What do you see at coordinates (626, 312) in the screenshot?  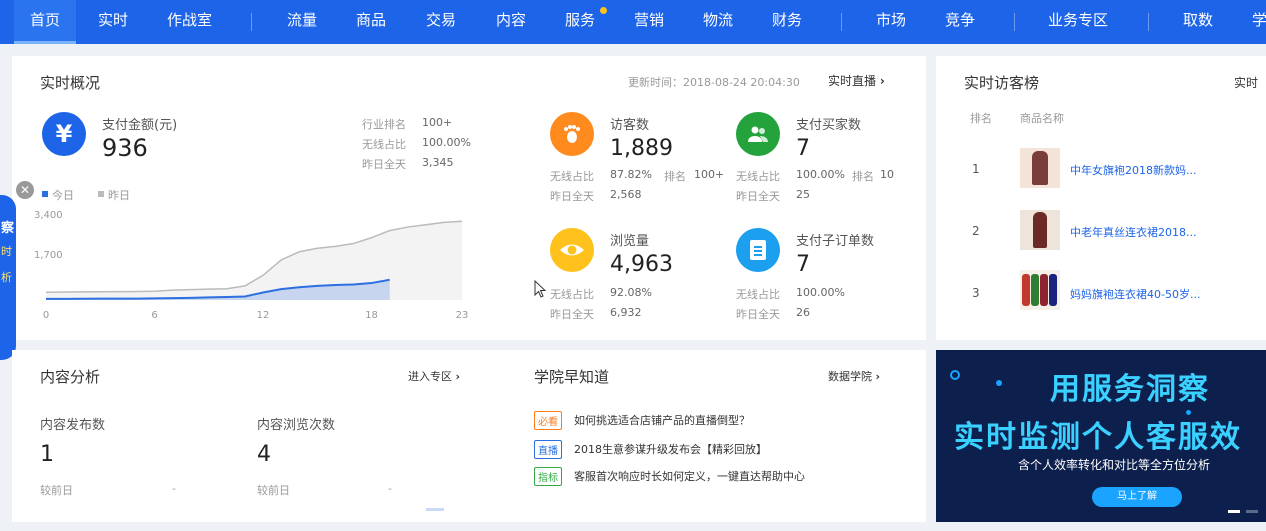 I see `views-yesterday-value: 6,932` at bounding box center [626, 312].